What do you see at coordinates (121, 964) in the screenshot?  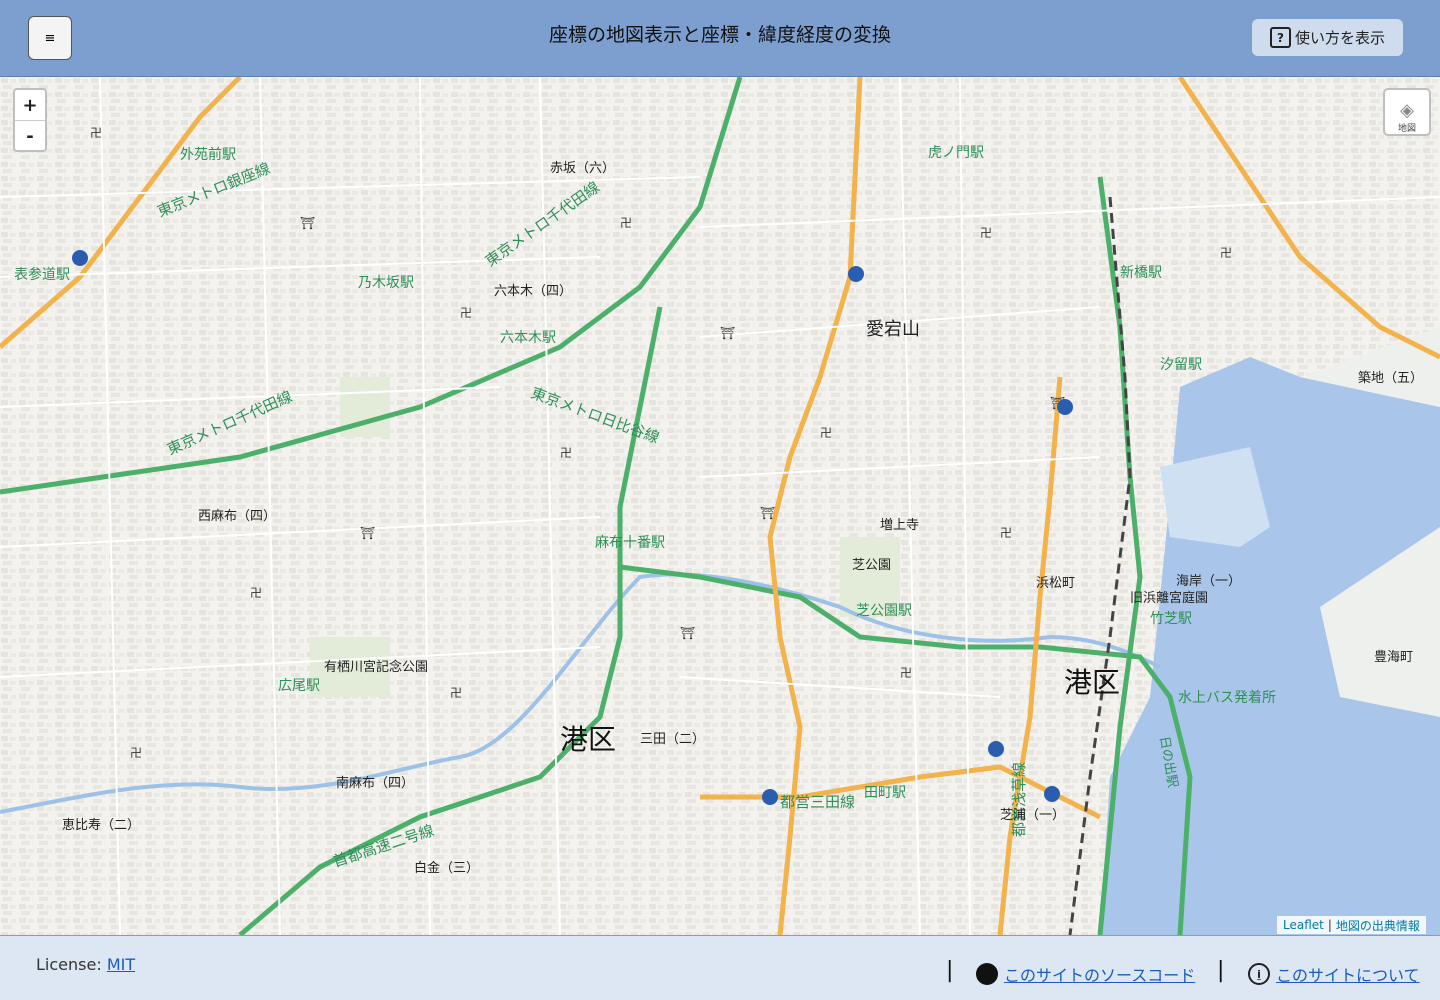 I see `license-link: MIT` at bounding box center [121, 964].